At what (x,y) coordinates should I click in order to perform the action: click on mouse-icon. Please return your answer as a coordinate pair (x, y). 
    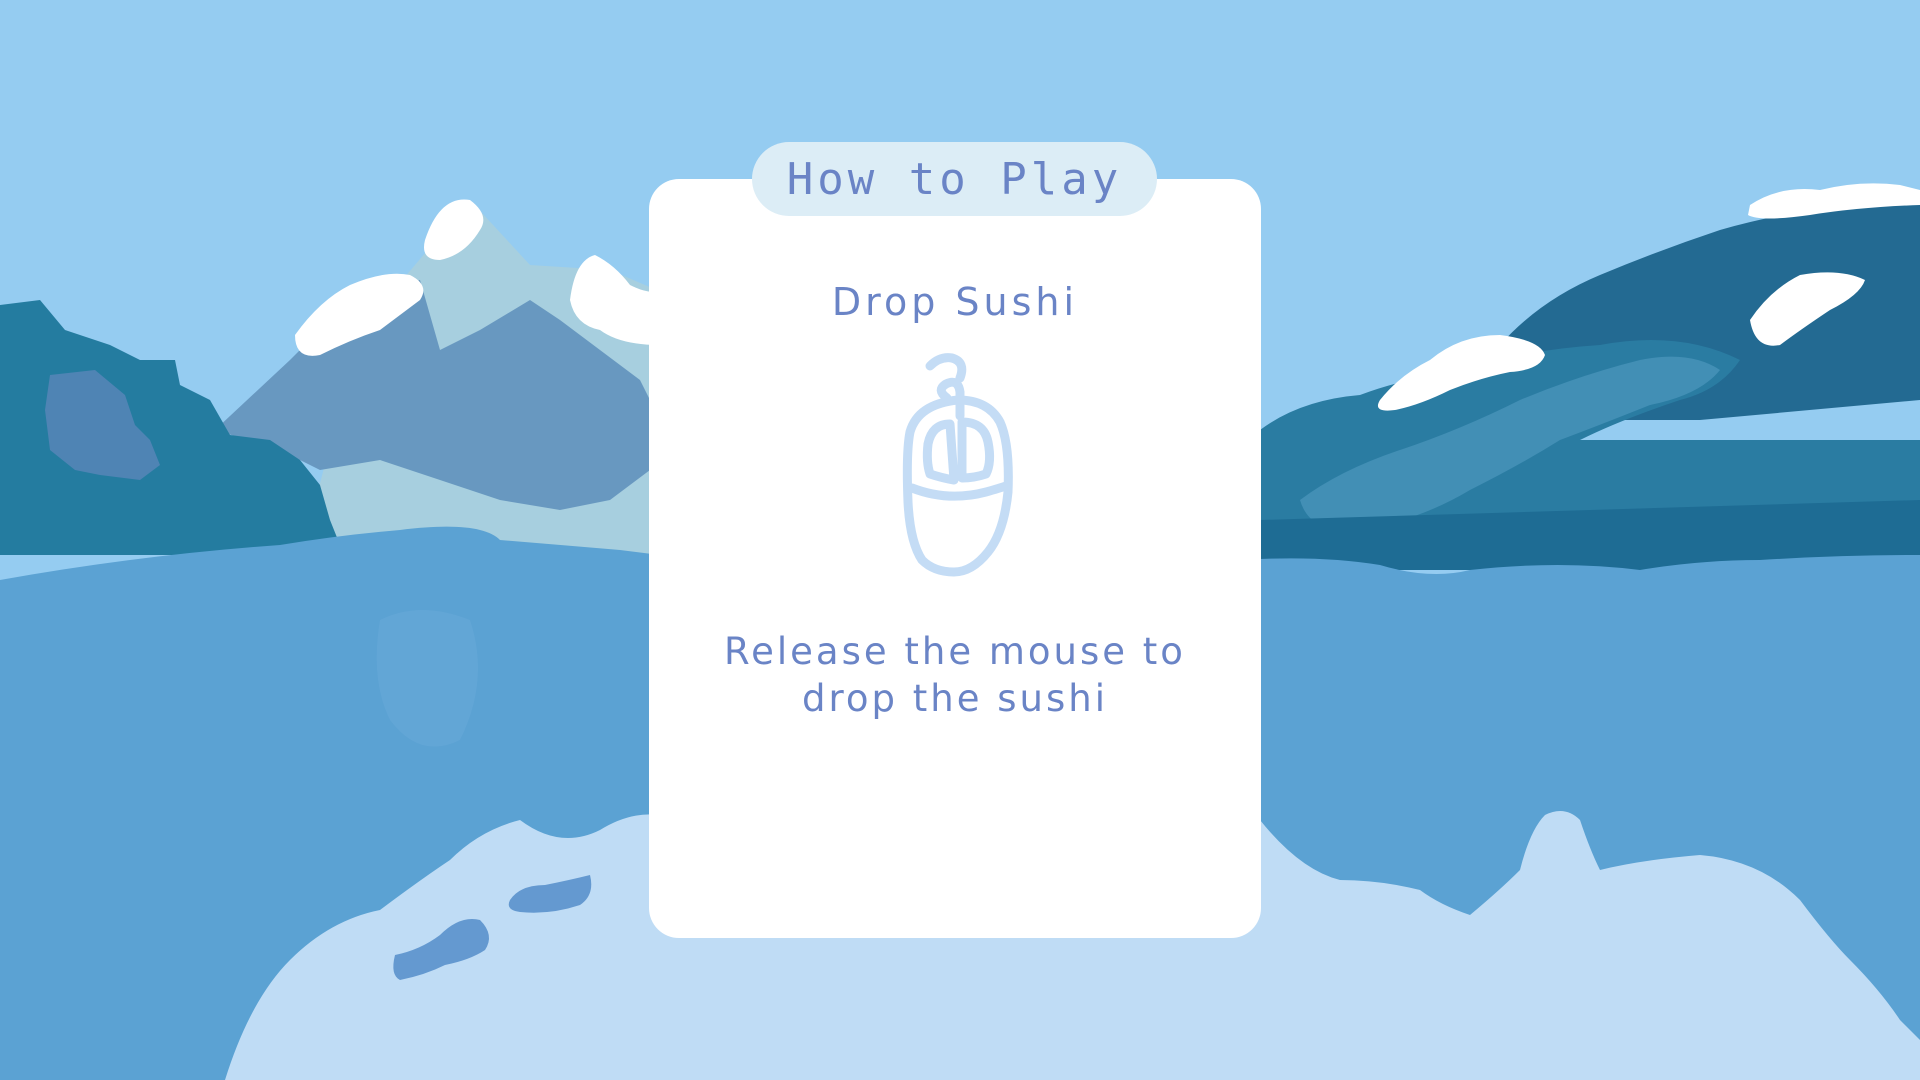
    Looking at the image, I should click on (957, 465).